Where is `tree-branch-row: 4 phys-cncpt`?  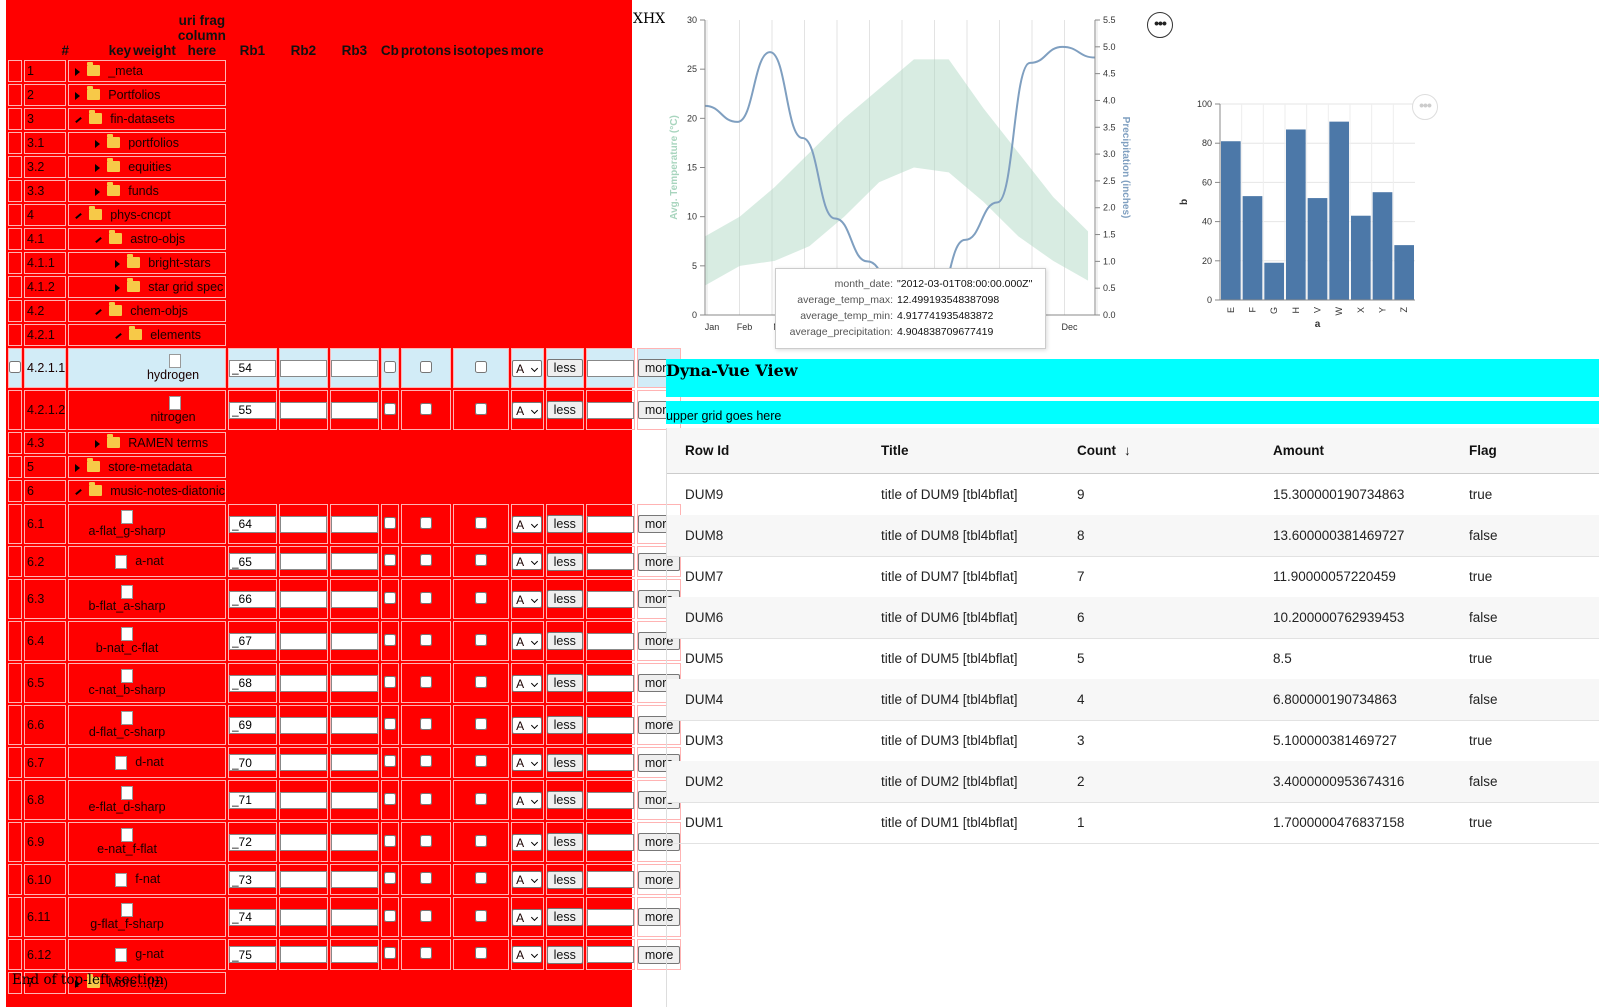
tree-branch-row: 4 phys-cncpt is located at coordinates (344, 215).